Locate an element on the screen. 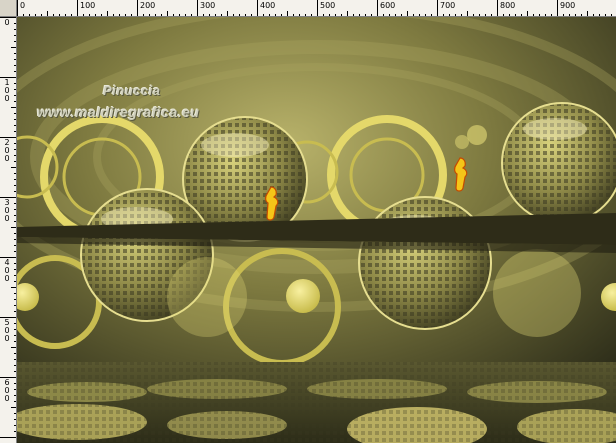 Image resolution: width=616 pixels, height=443 pixels. ruler-label-200: 200 is located at coordinates (148, 5).